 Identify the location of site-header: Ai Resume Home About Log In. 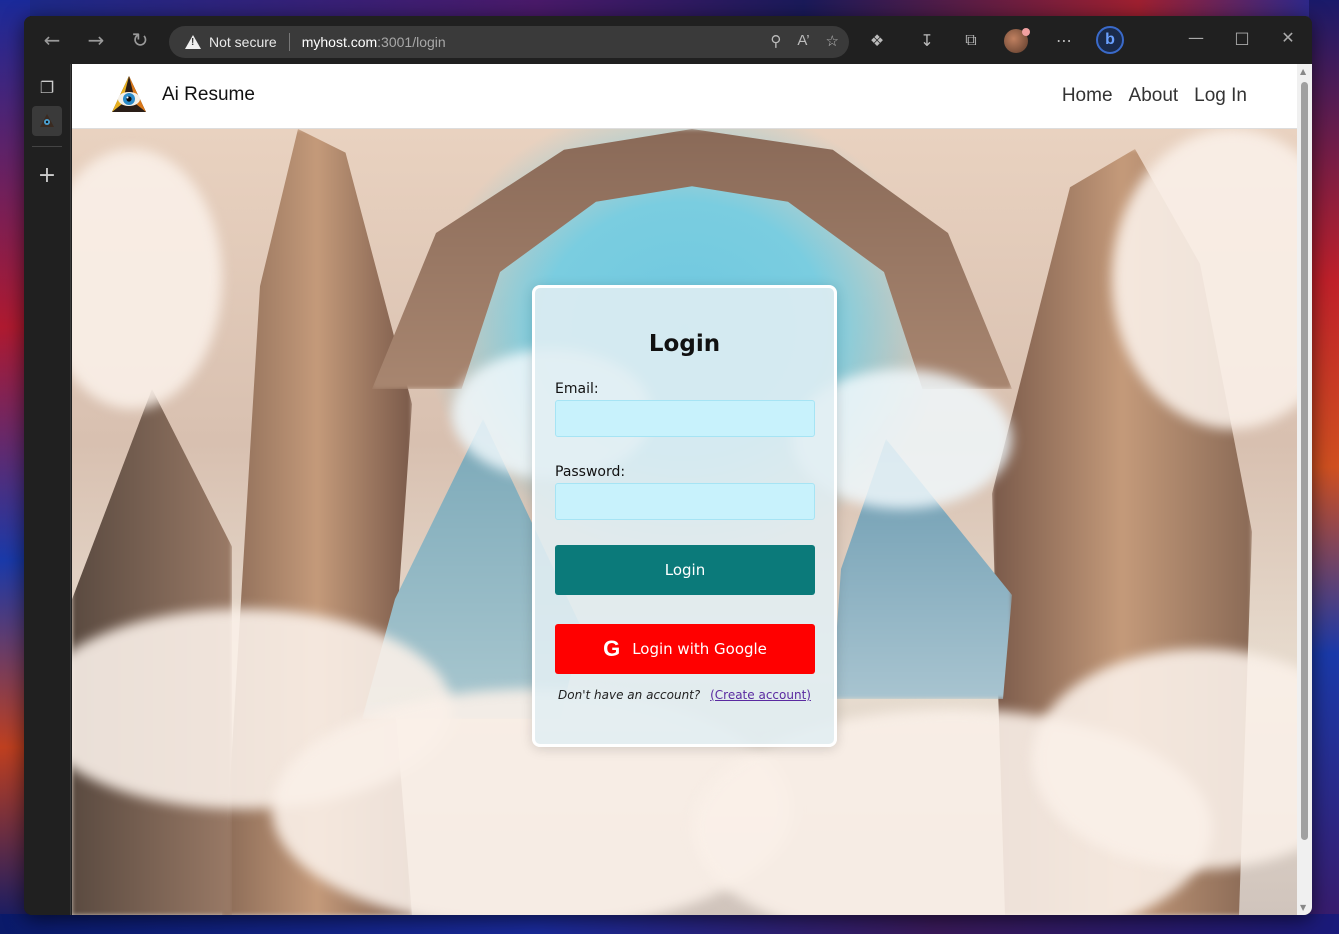
(684, 96).